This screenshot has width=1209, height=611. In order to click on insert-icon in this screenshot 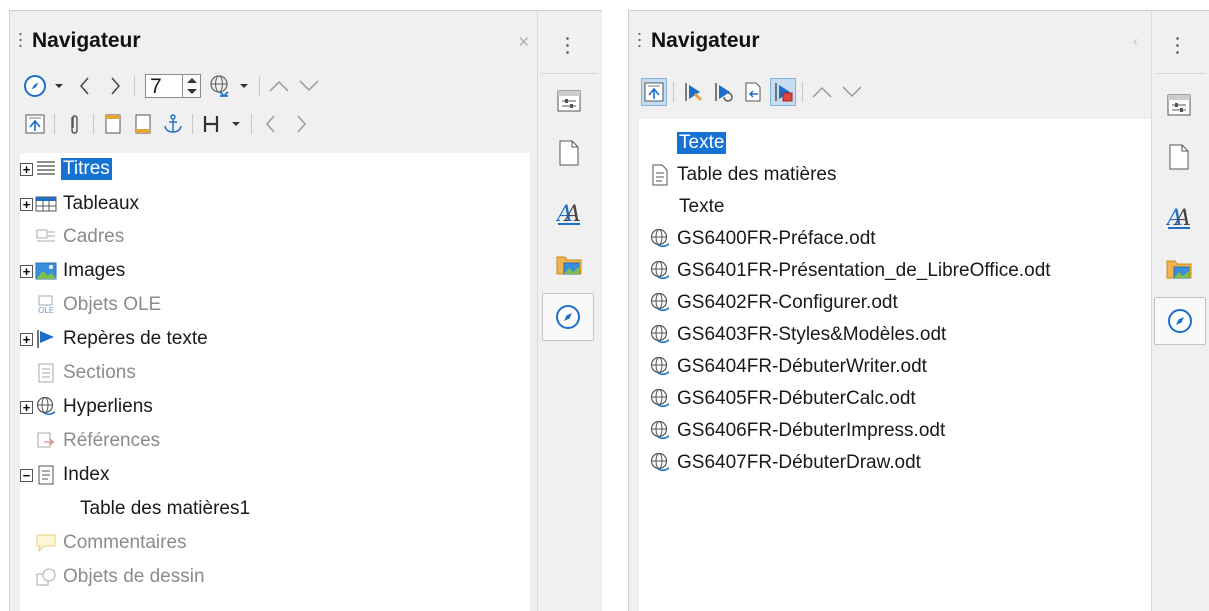, I will do `click(753, 92)`.